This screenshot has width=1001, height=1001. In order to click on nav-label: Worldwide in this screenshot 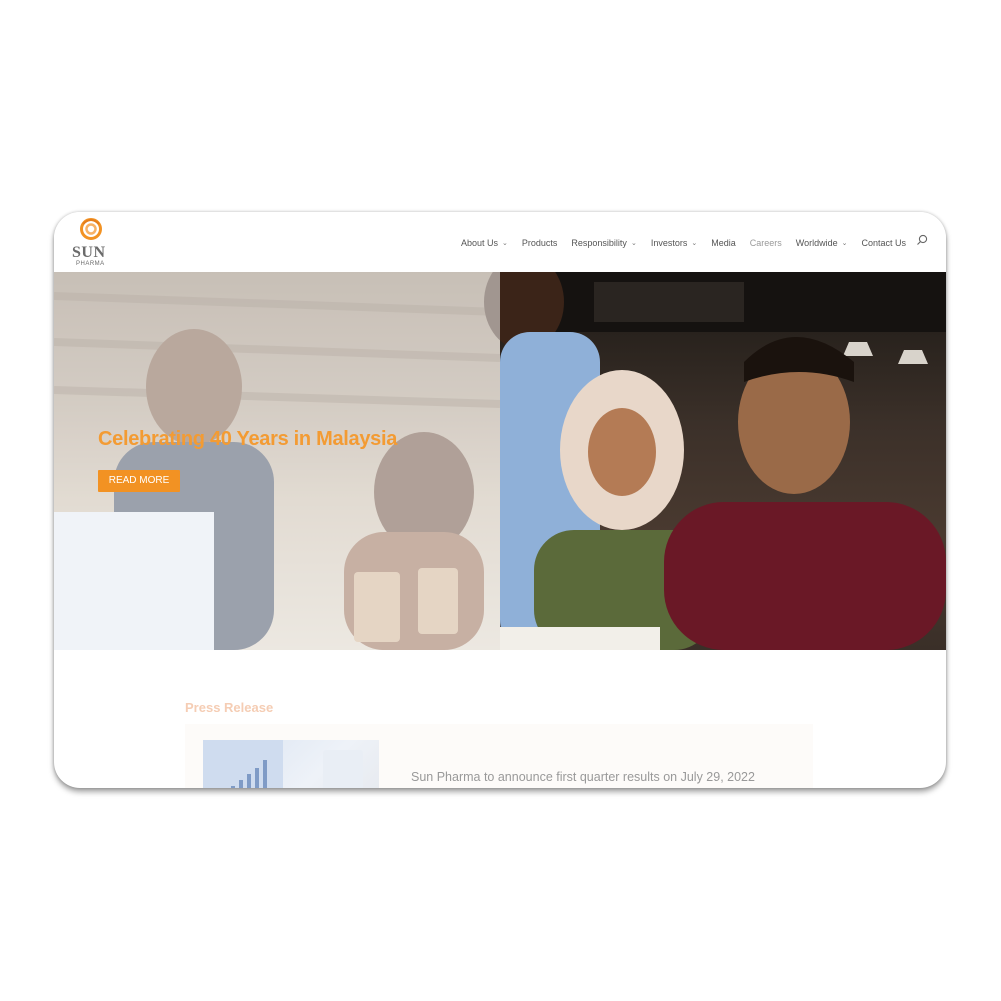, I will do `click(816, 243)`.